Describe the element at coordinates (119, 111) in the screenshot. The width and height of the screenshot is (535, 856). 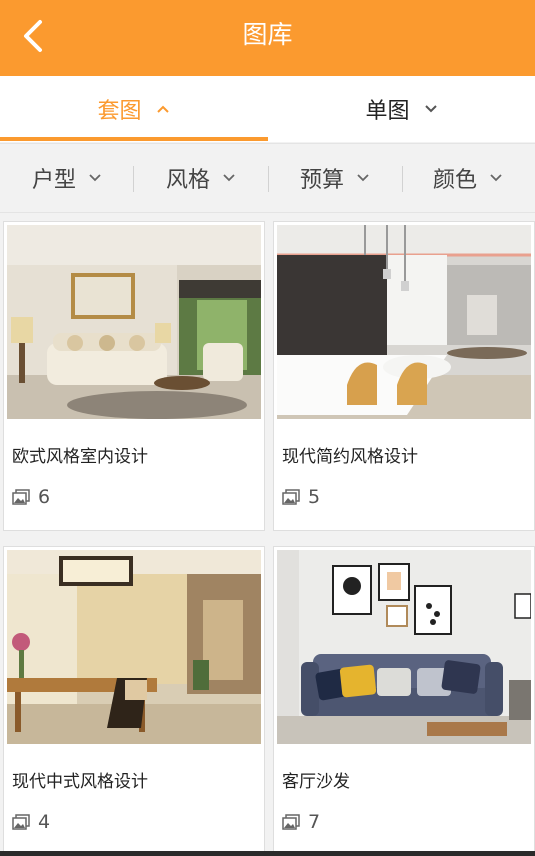
I see `tab-label: 套图` at that location.